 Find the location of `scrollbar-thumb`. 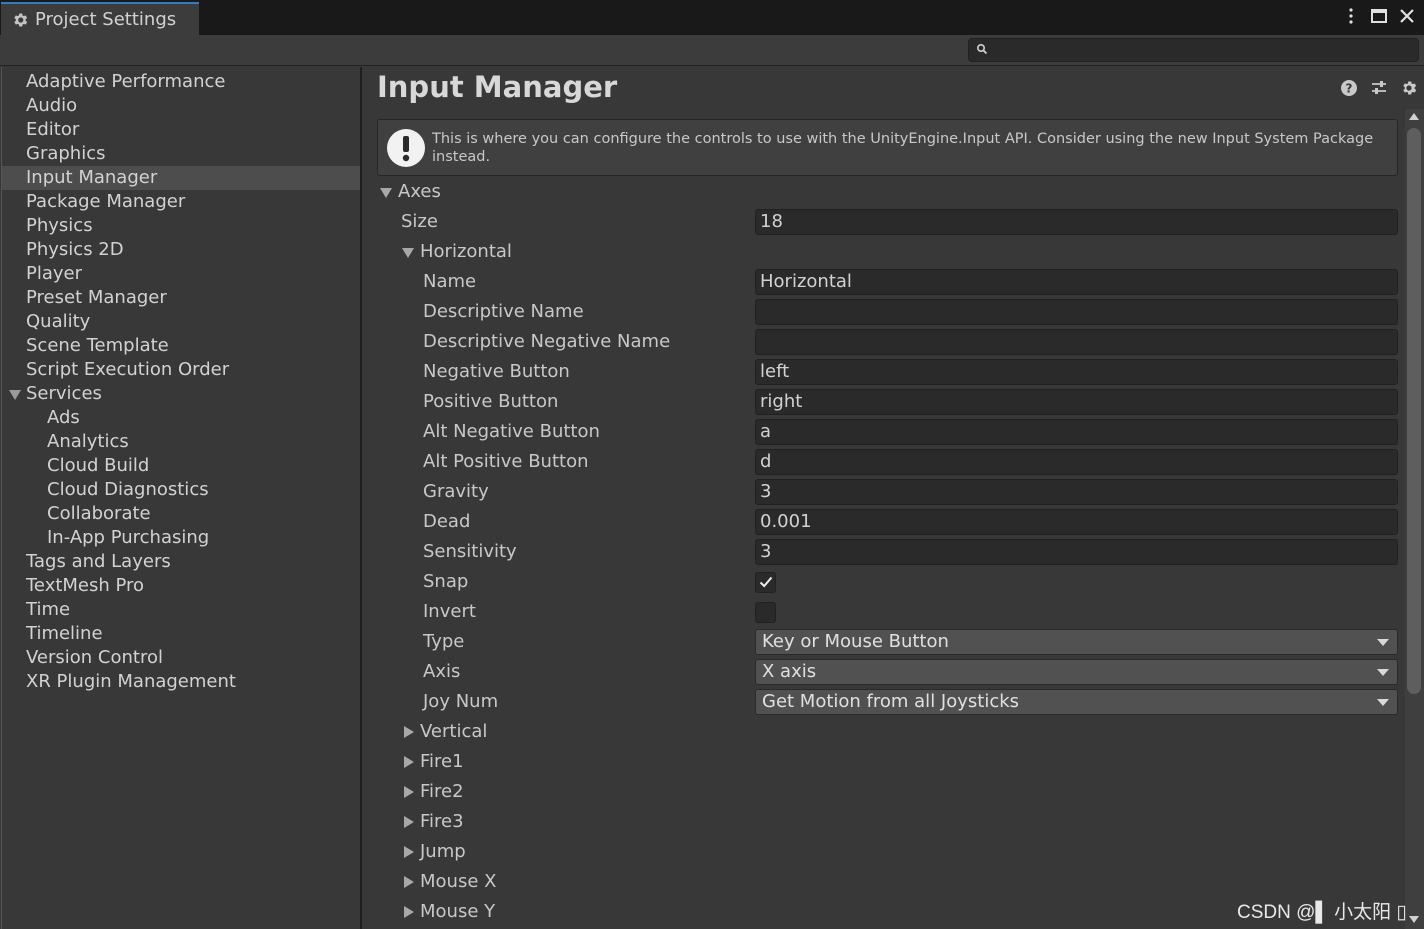

scrollbar-thumb is located at coordinates (1414, 411).